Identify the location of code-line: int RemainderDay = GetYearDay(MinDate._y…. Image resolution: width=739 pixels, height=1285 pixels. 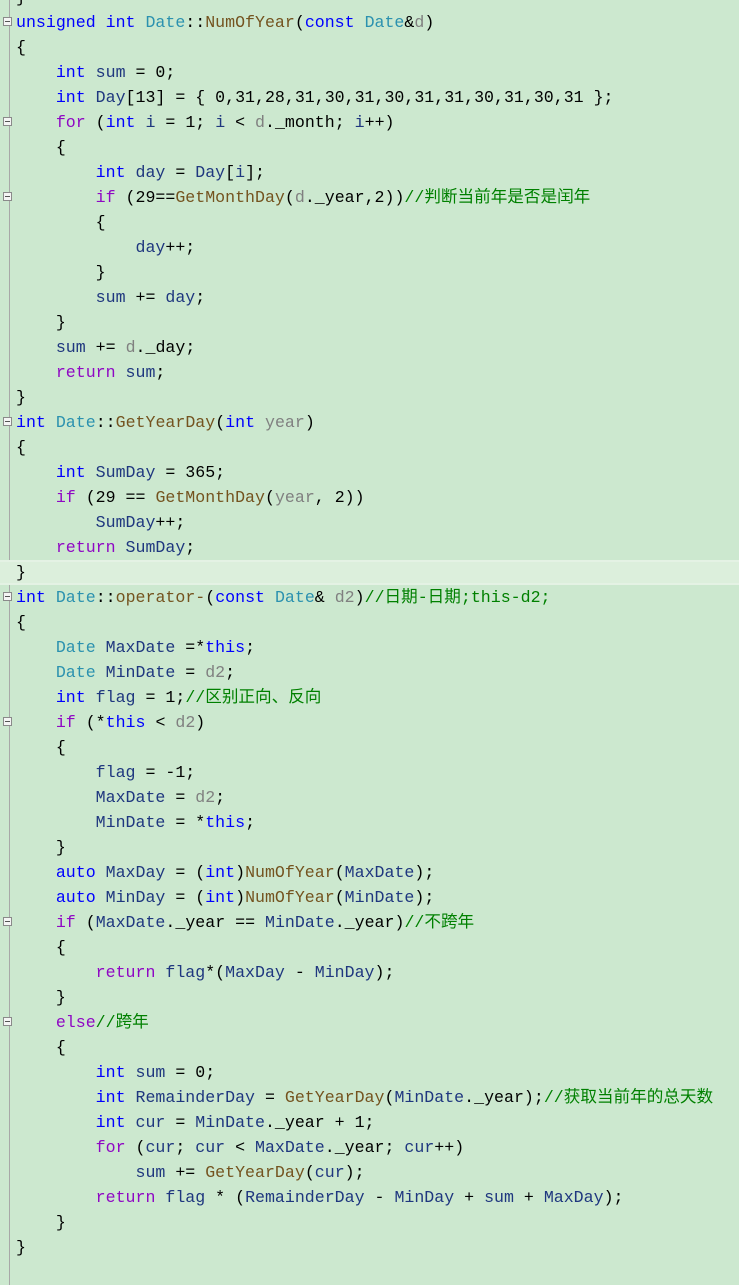
(369, 1097).